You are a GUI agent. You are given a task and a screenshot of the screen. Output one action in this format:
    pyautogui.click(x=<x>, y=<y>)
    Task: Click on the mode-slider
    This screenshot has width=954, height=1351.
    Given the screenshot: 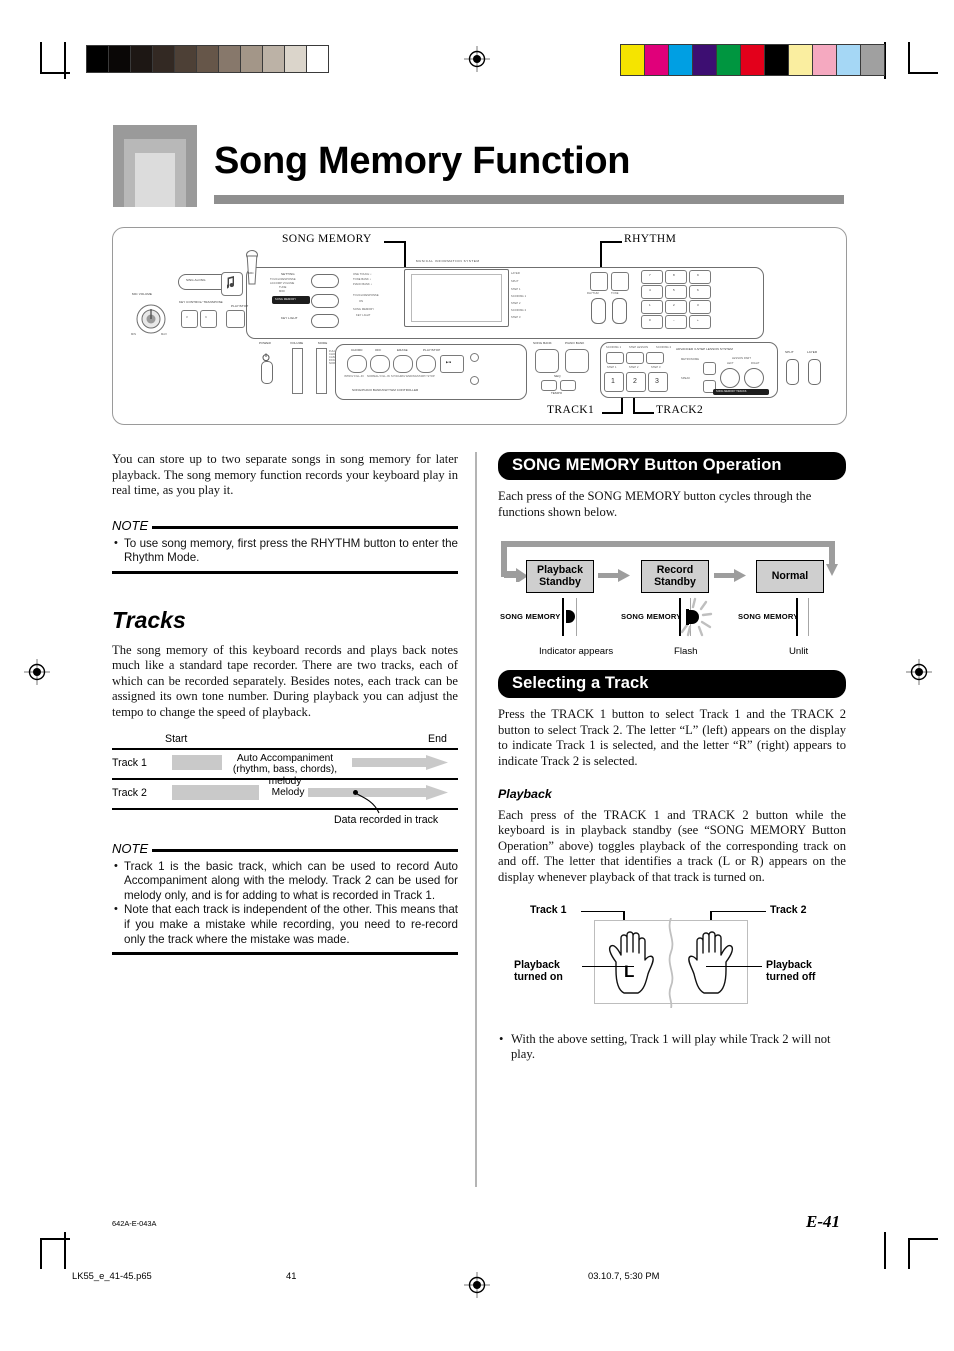 What is the action you would take?
    pyautogui.click(x=321, y=371)
    